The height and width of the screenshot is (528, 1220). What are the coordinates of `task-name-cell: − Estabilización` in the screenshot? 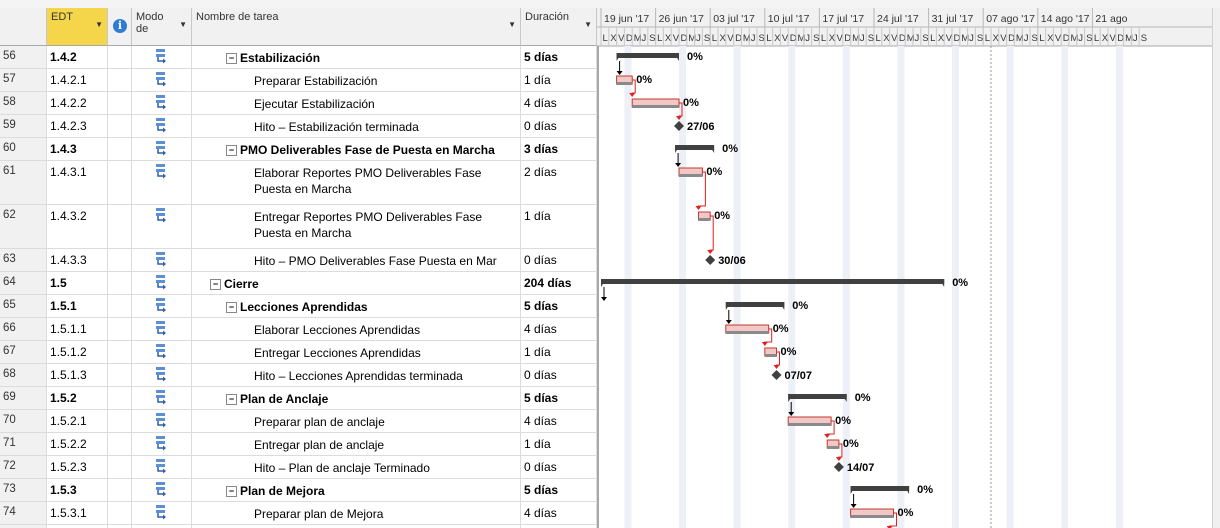 It's located at (356, 57).